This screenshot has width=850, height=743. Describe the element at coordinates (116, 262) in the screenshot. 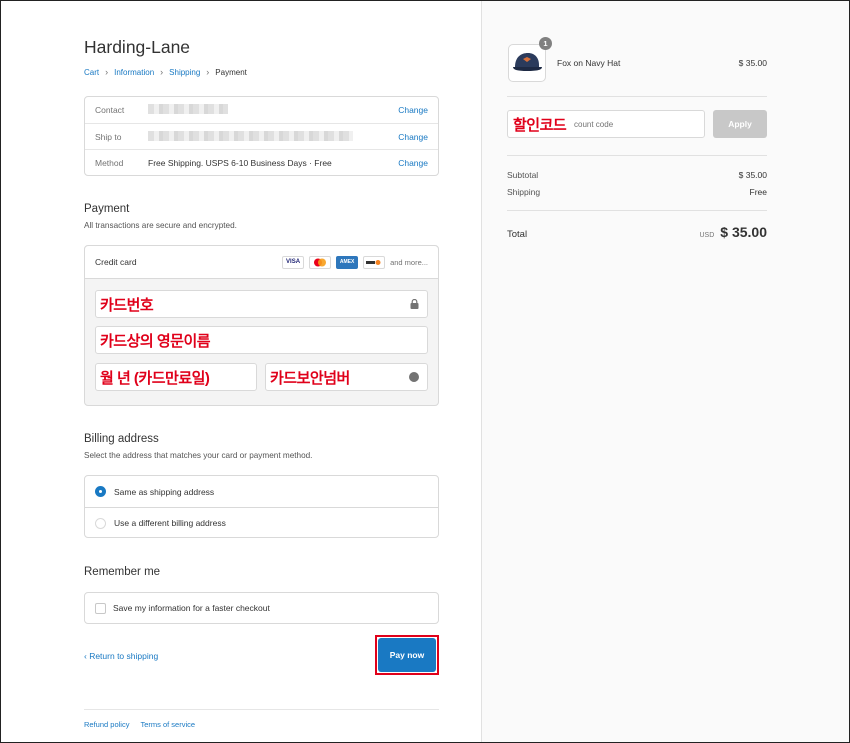

I see `credit-card-label: Credit card` at that location.